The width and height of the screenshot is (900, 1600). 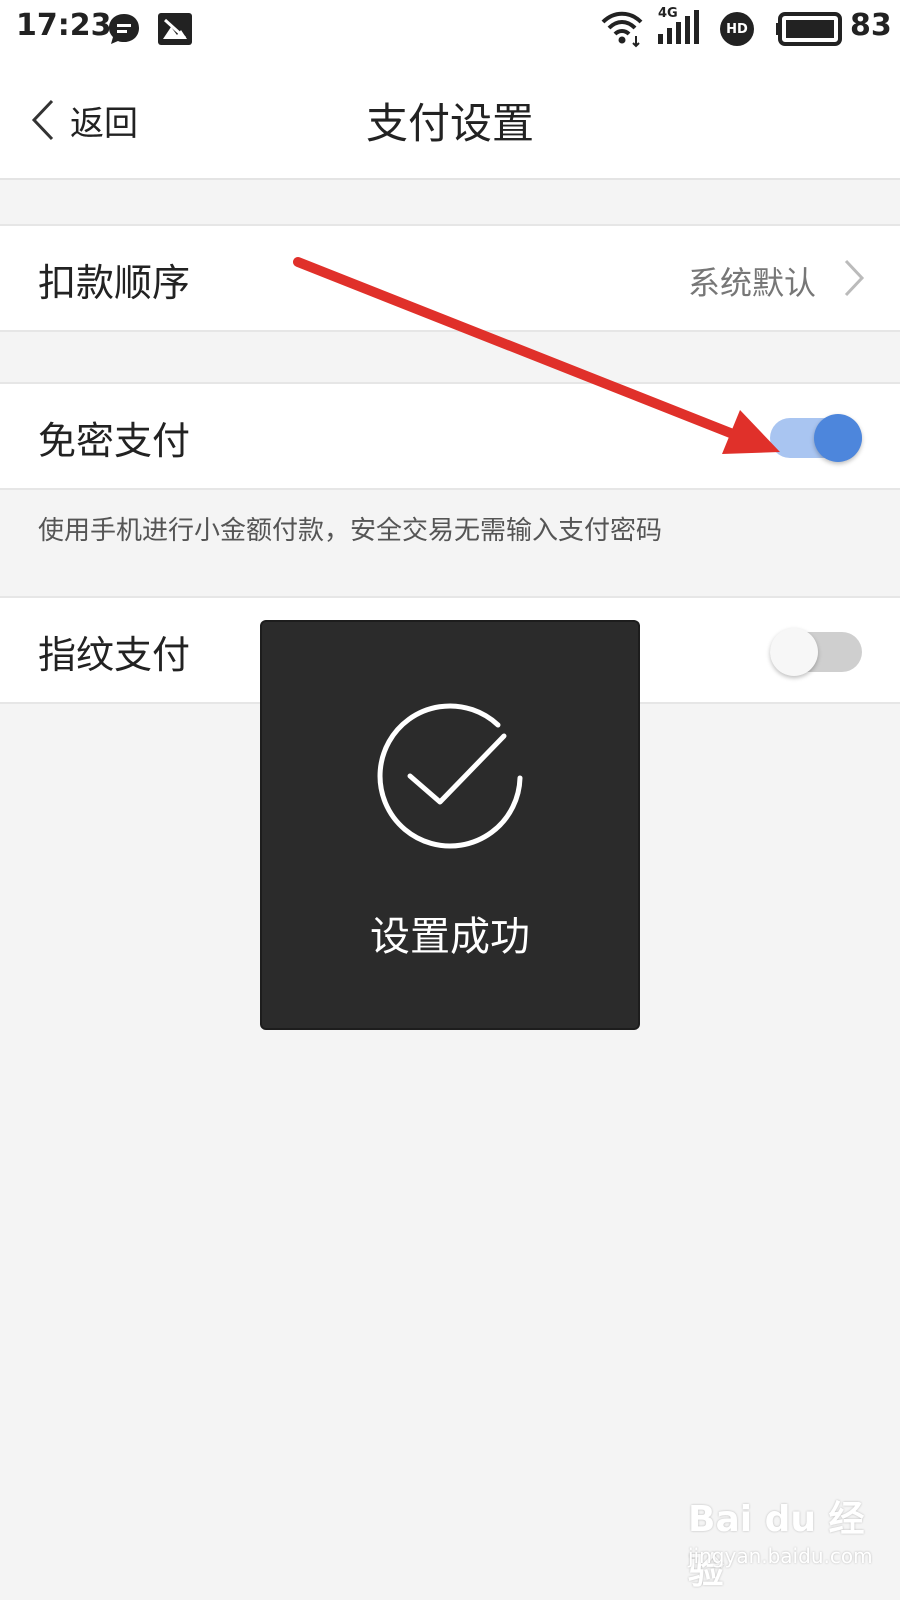 I want to click on password-free-payment-description: 使用手机进行小金额付款，安全交易无需输入支付密码, so click(x=350, y=531).